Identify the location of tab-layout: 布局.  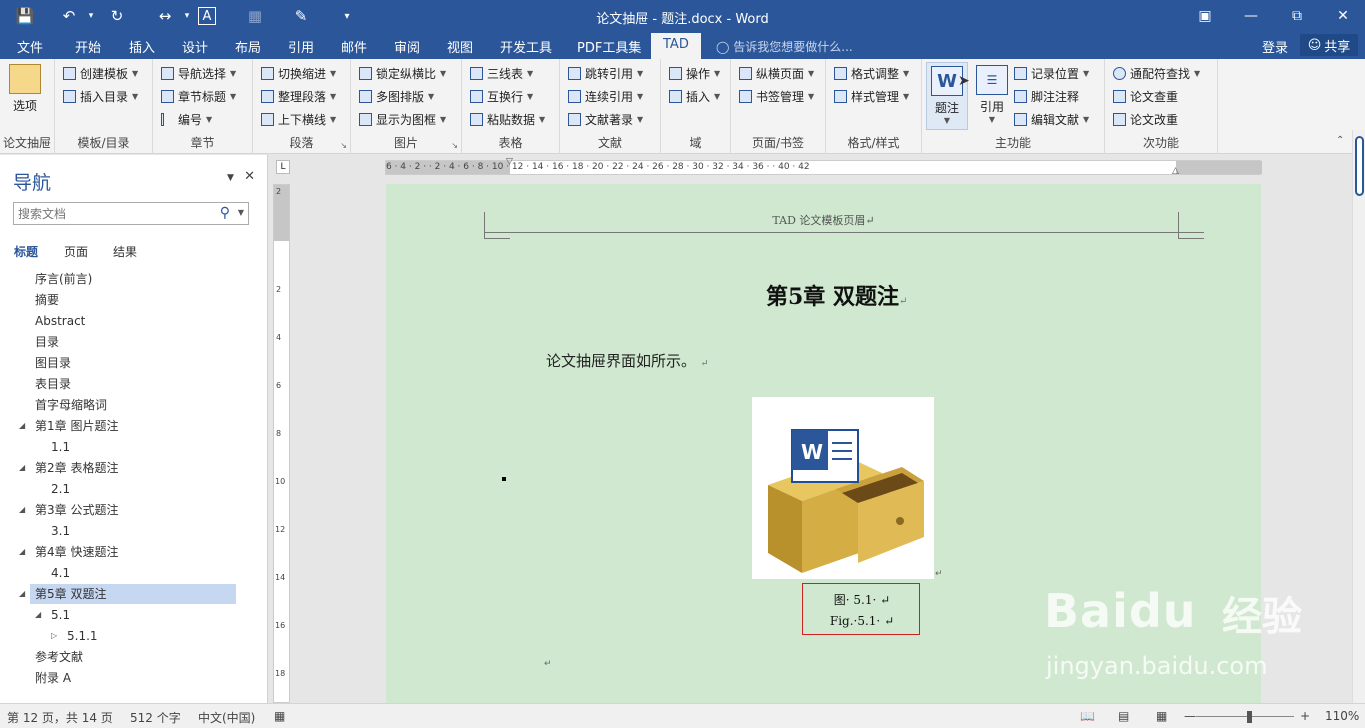
(248, 46).